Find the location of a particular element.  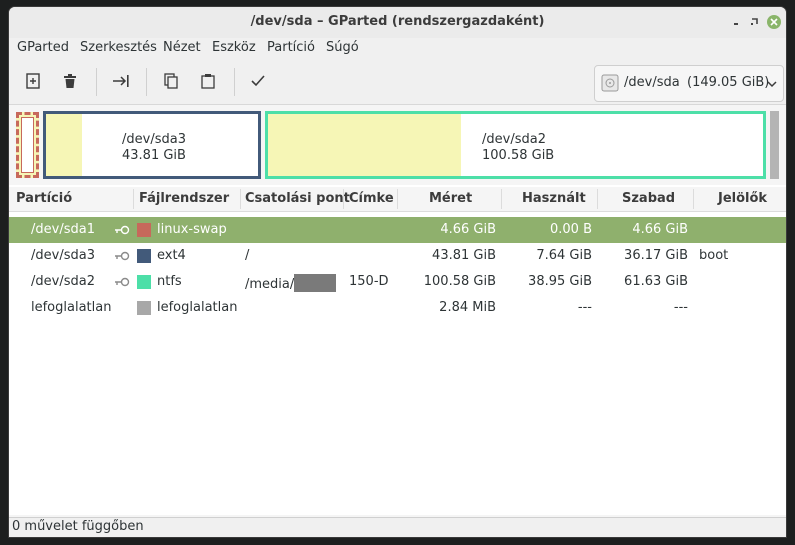

menu-device: Eszköz is located at coordinates (234, 47).